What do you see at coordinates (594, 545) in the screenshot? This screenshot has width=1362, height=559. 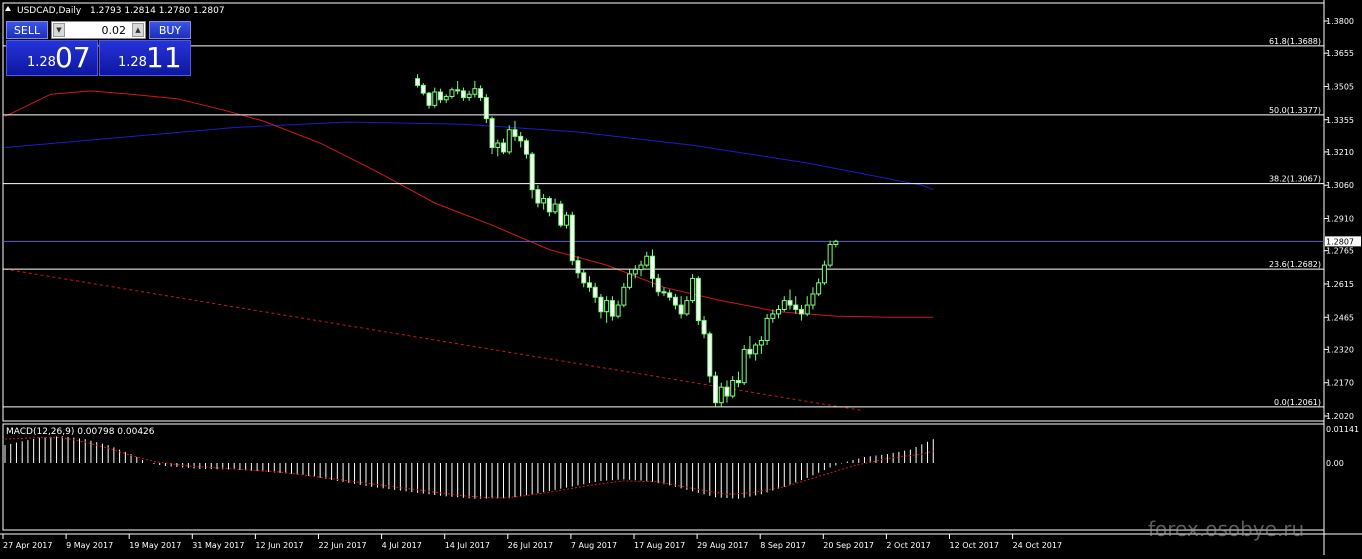 I see `time-axis-label: 7 Aug 2017` at bounding box center [594, 545].